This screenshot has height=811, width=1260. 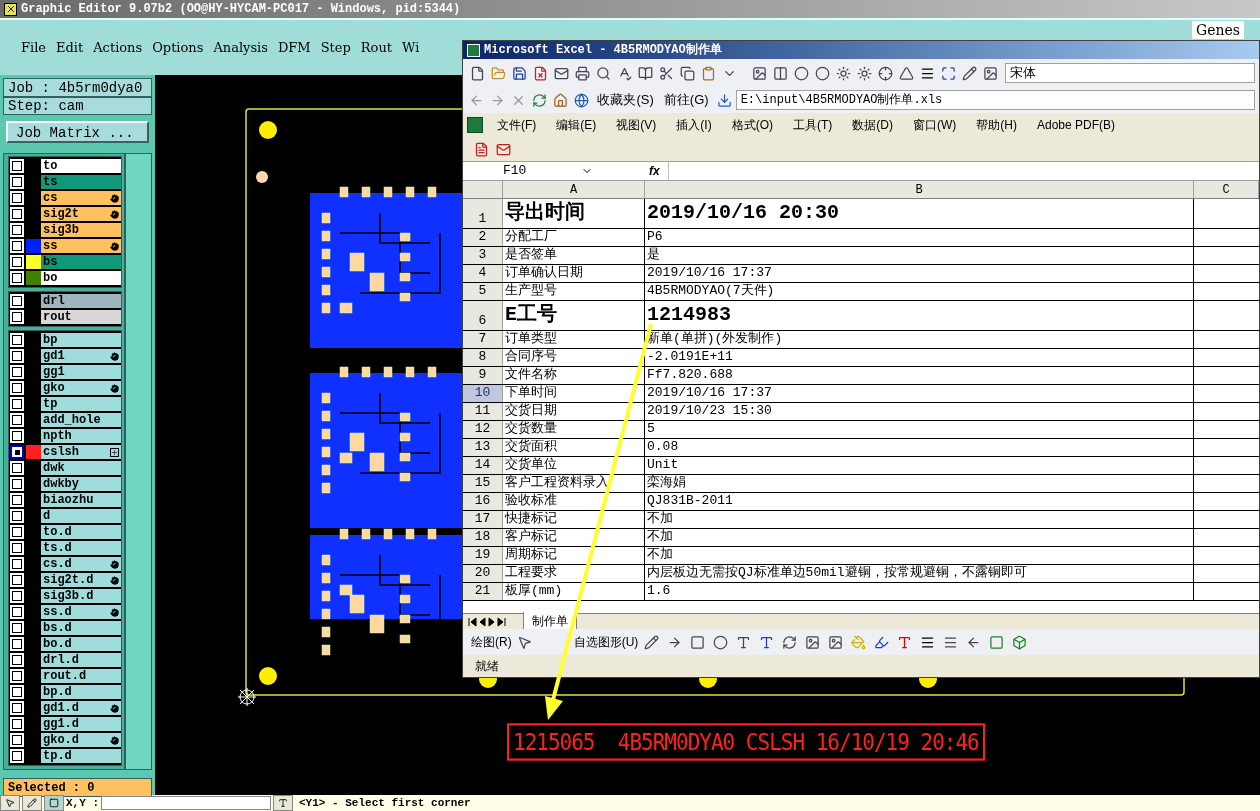 What do you see at coordinates (118, 47) in the screenshot?
I see `menu-item: Actions` at bounding box center [118, 47].